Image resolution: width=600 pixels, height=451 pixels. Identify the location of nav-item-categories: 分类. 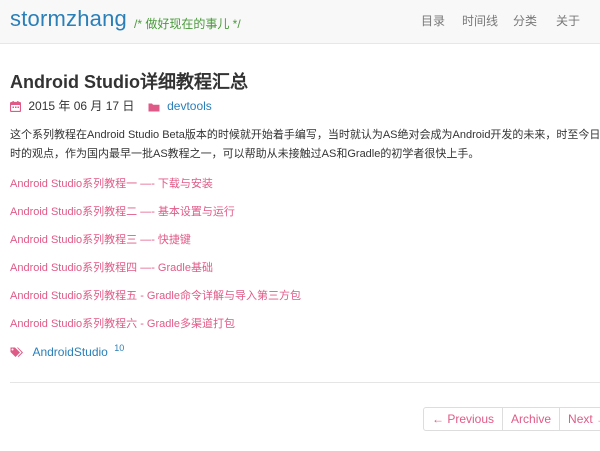
(525, 20).